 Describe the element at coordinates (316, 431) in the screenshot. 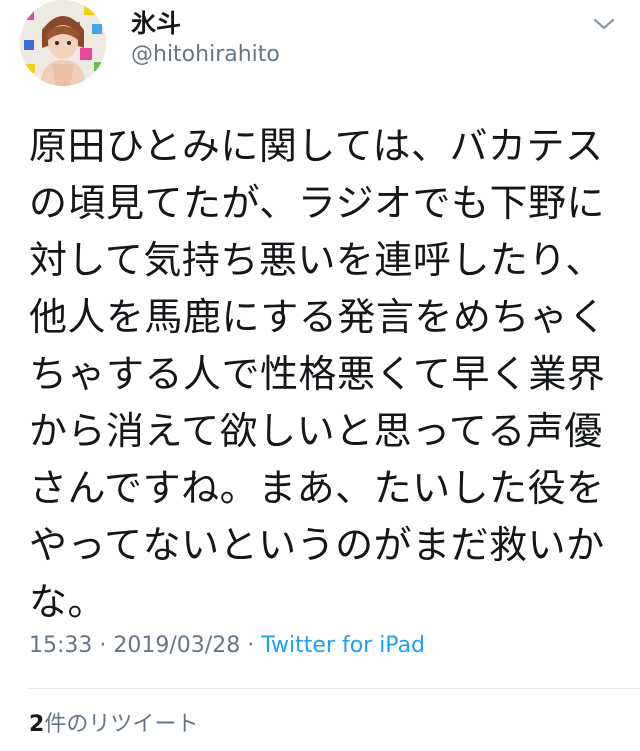

I see `tweet-text-line: から消えて欲しいと思ってる声優` at that location.